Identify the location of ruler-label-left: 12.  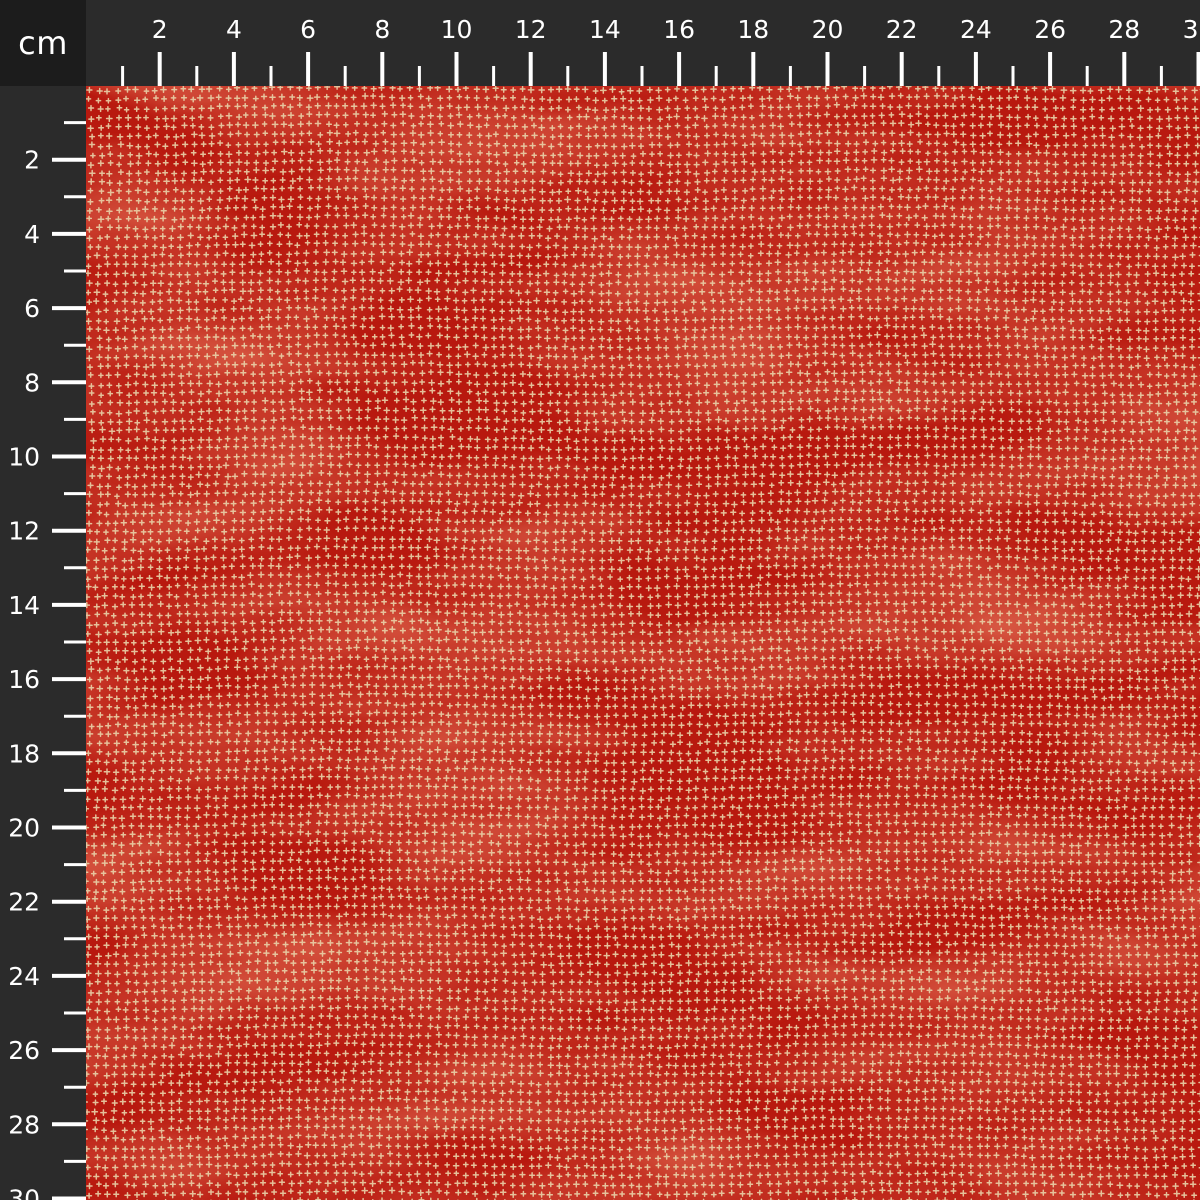
(24, 531).